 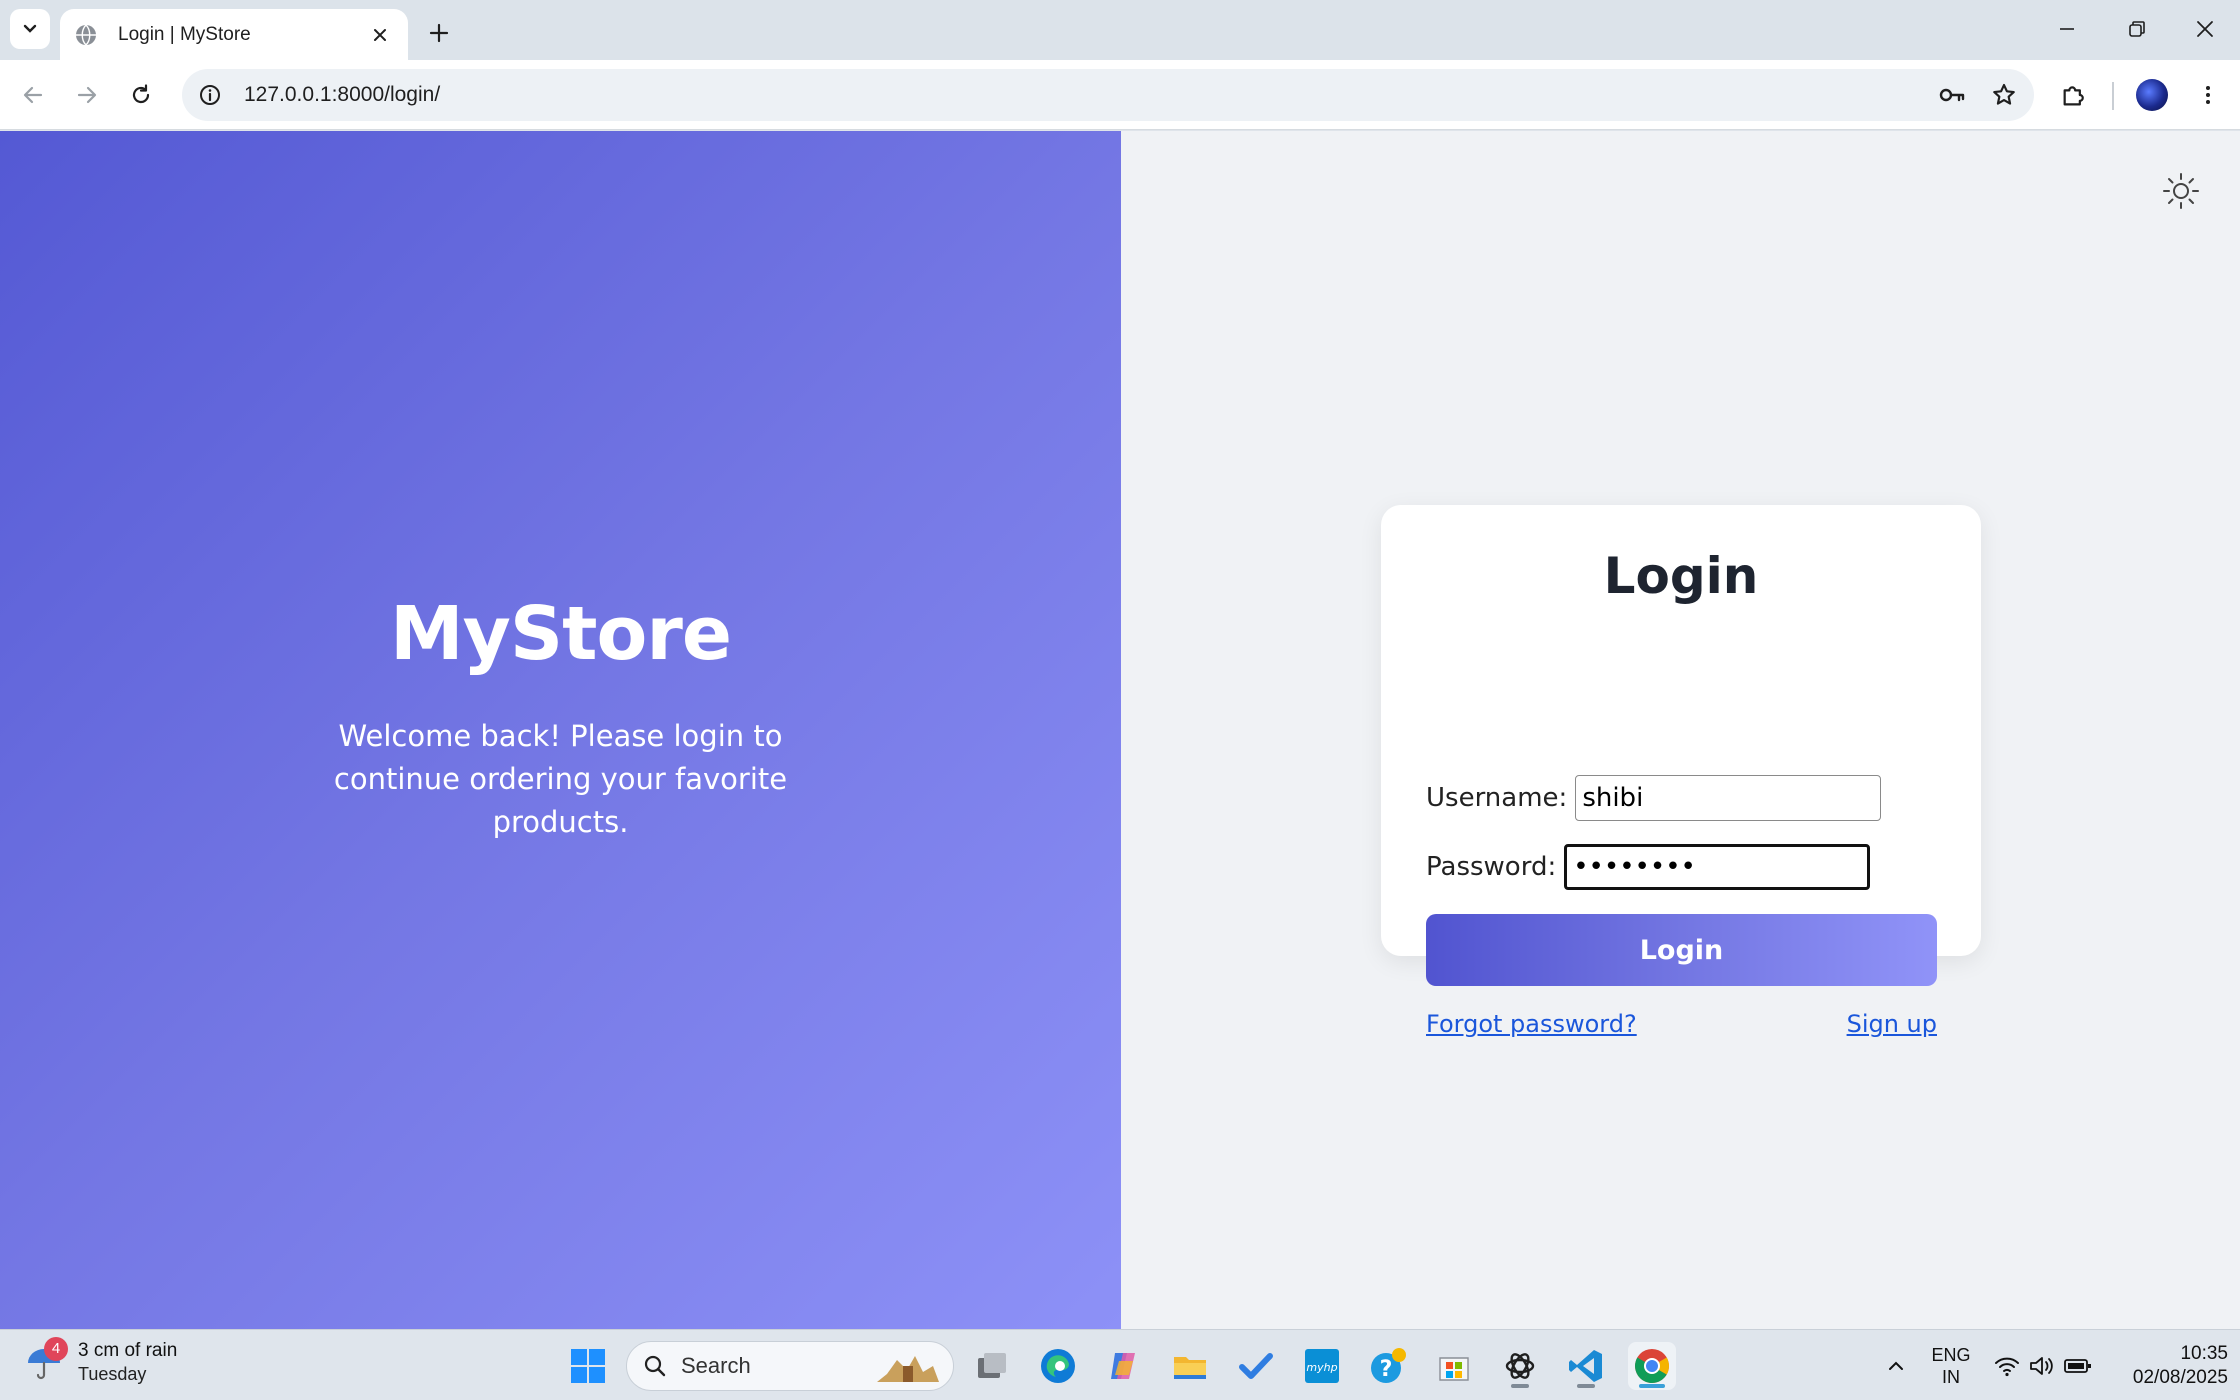 I want to click on forward-button, so click(x=87, y=95).